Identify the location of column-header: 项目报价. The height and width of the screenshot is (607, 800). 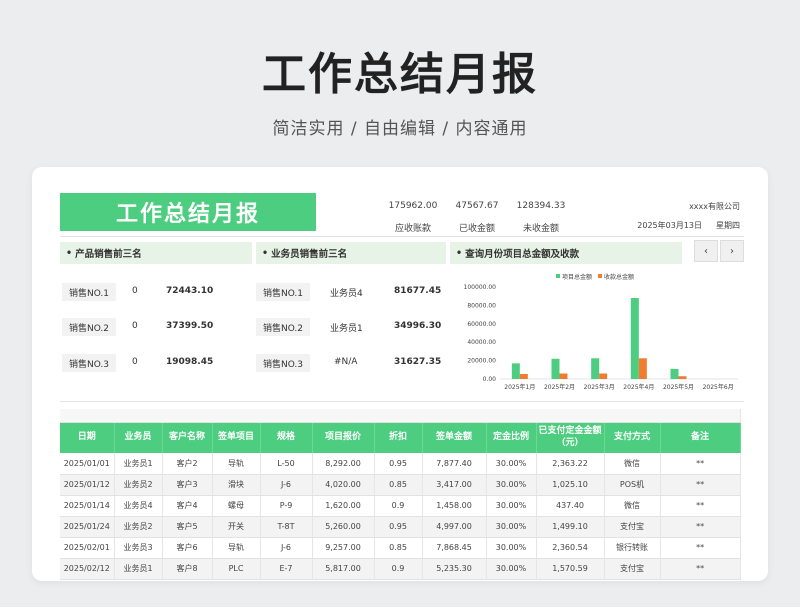
(343, 437).